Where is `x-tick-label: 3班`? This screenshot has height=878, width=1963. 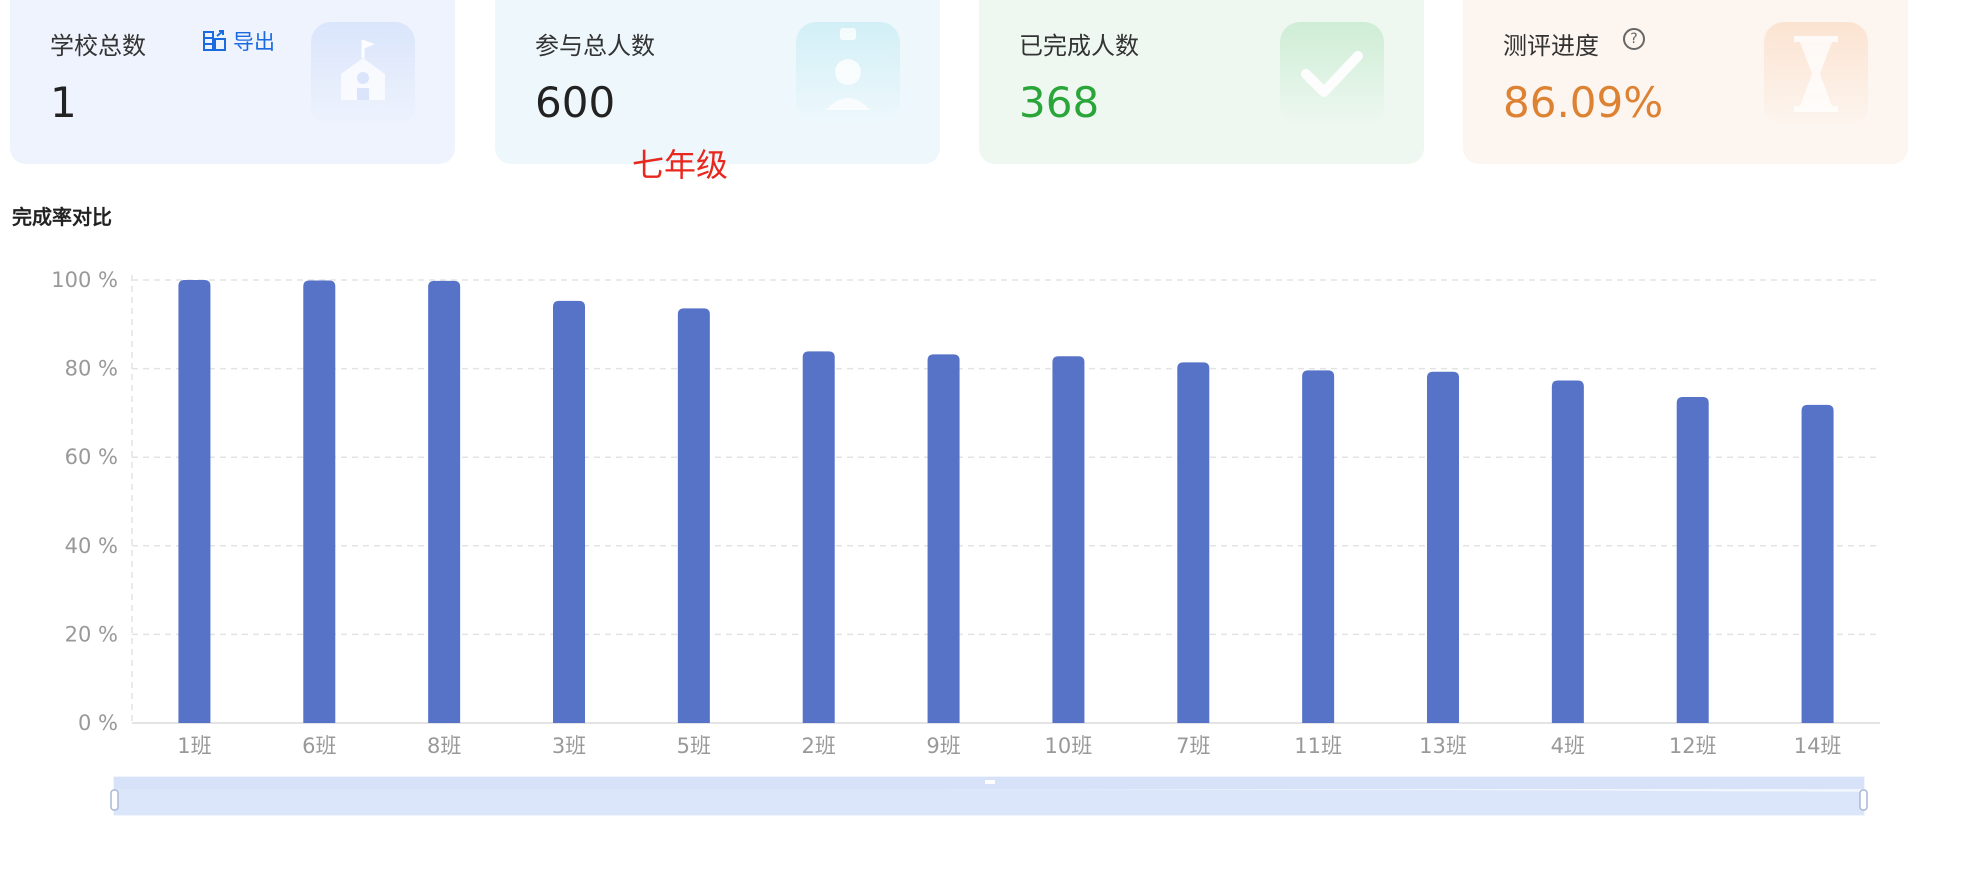 x-tick-label: 3班 is located at coordinates (569, 746).